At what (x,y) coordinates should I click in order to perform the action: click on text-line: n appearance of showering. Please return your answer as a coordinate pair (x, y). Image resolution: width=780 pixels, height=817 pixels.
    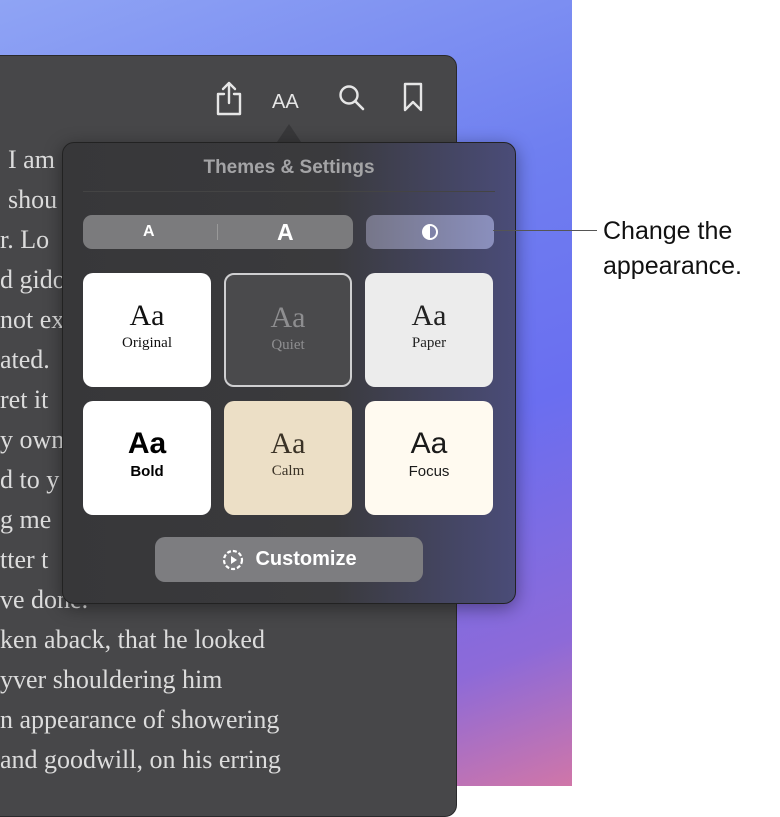
    Looking at the image, I should click on (140, 719).